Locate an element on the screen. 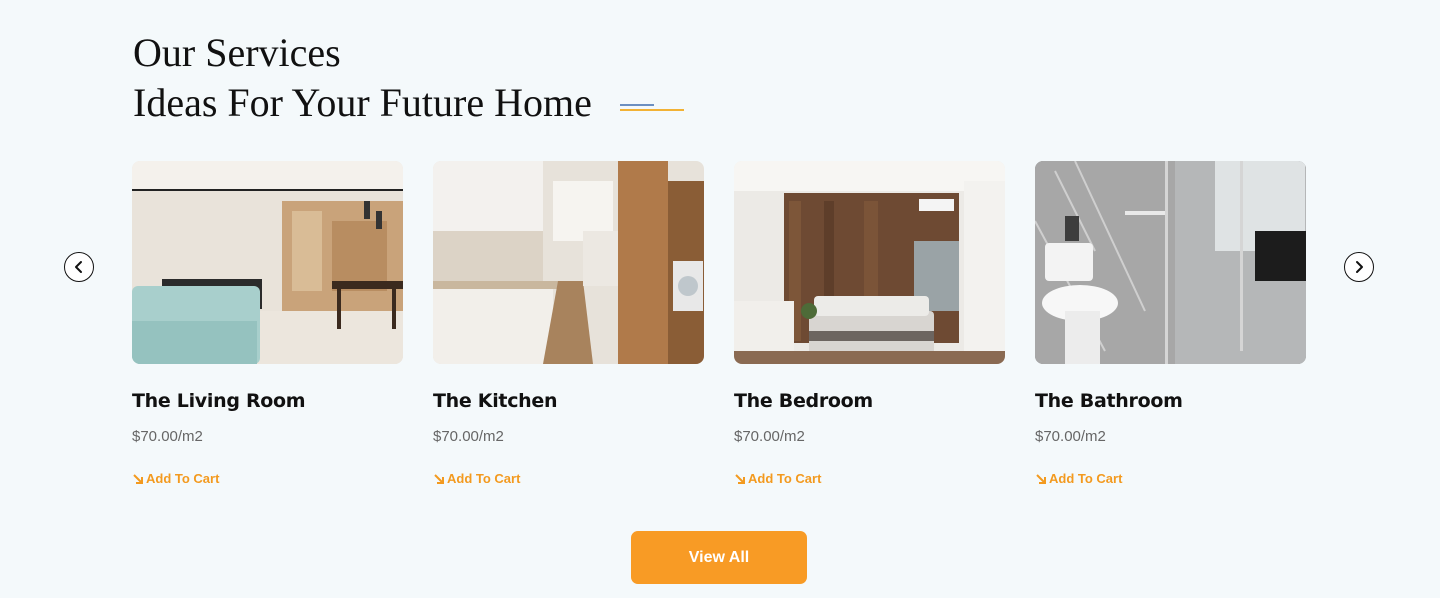 This screenshot has height=598, width=1440. carousel-next-button is located at coordinates (1359, 267).